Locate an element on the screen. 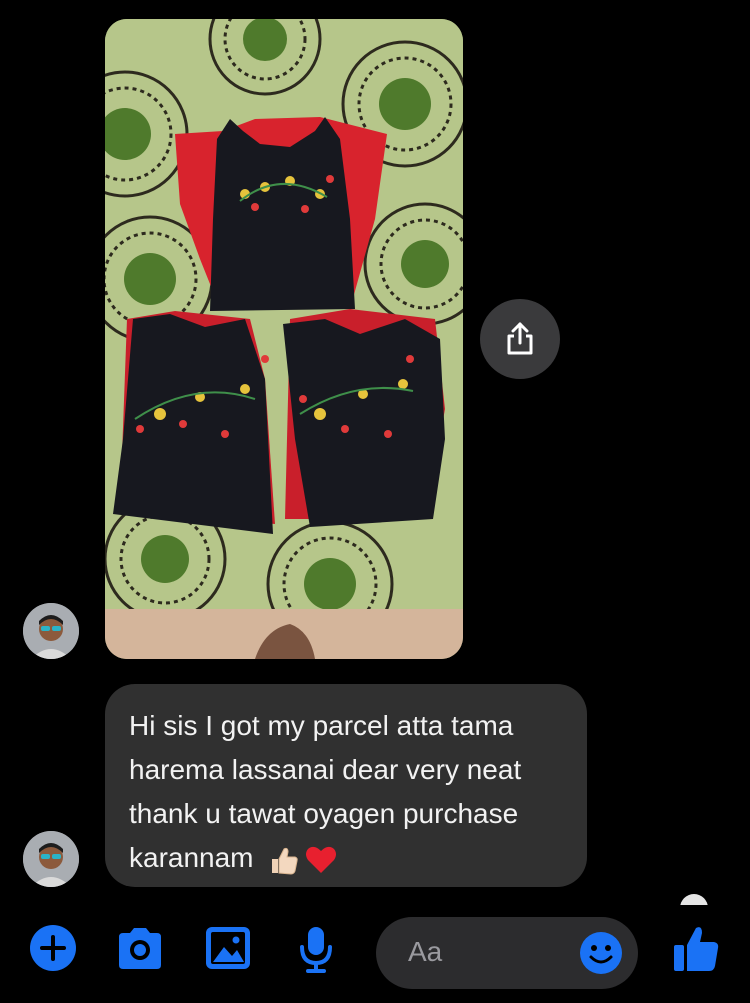  gallery-icon is located at coordinates (228, 948).